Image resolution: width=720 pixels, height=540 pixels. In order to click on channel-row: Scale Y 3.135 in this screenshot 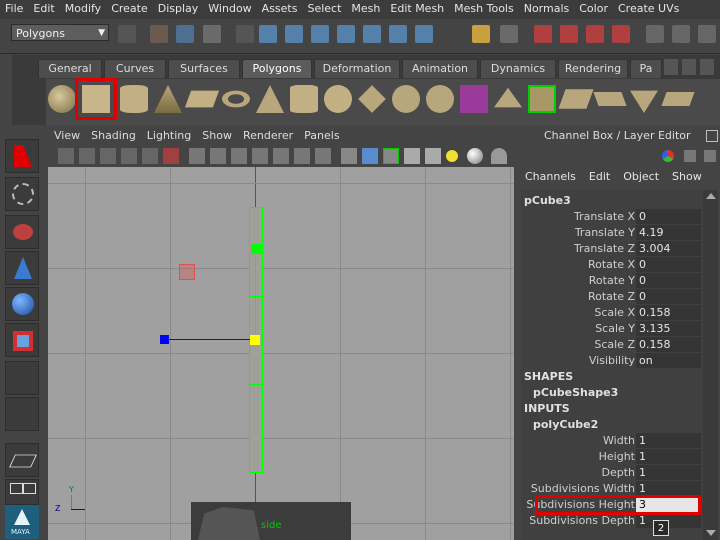, I will do `click(611, 329)`.